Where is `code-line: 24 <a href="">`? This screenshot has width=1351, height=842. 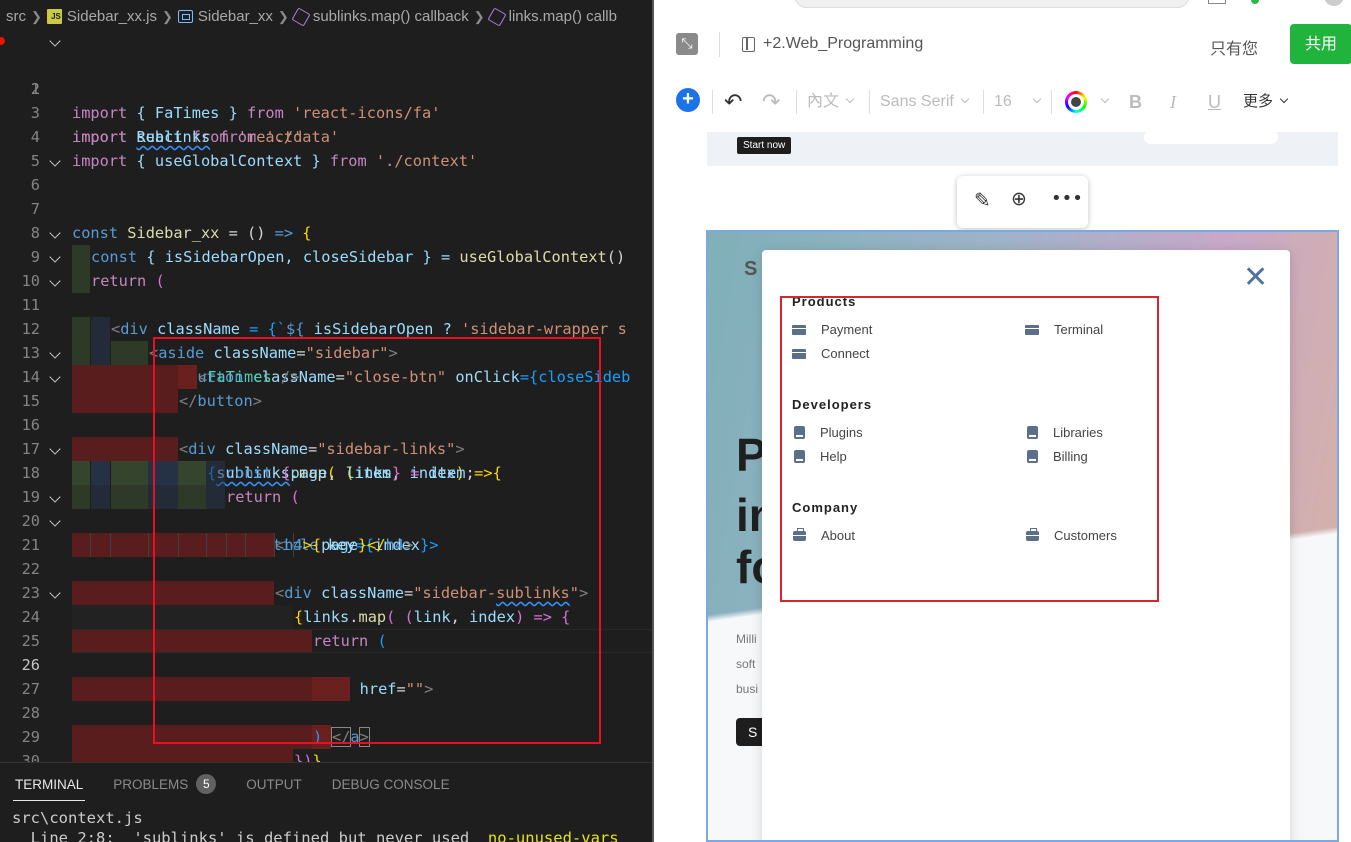 code-line: 24 <a href=""> is located at coordinates (326, 641).